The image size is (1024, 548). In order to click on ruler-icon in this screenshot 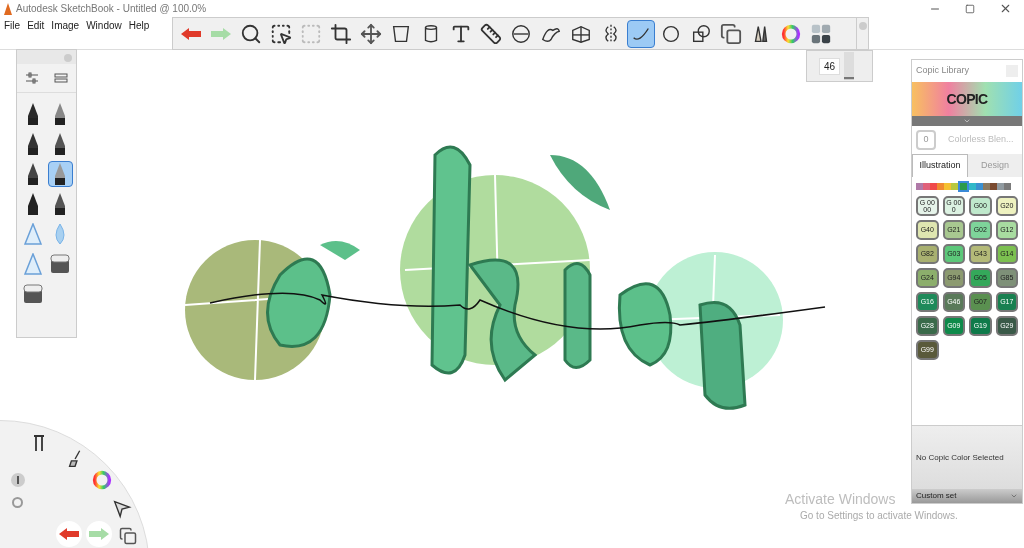, I will do `click(491, 33)`.